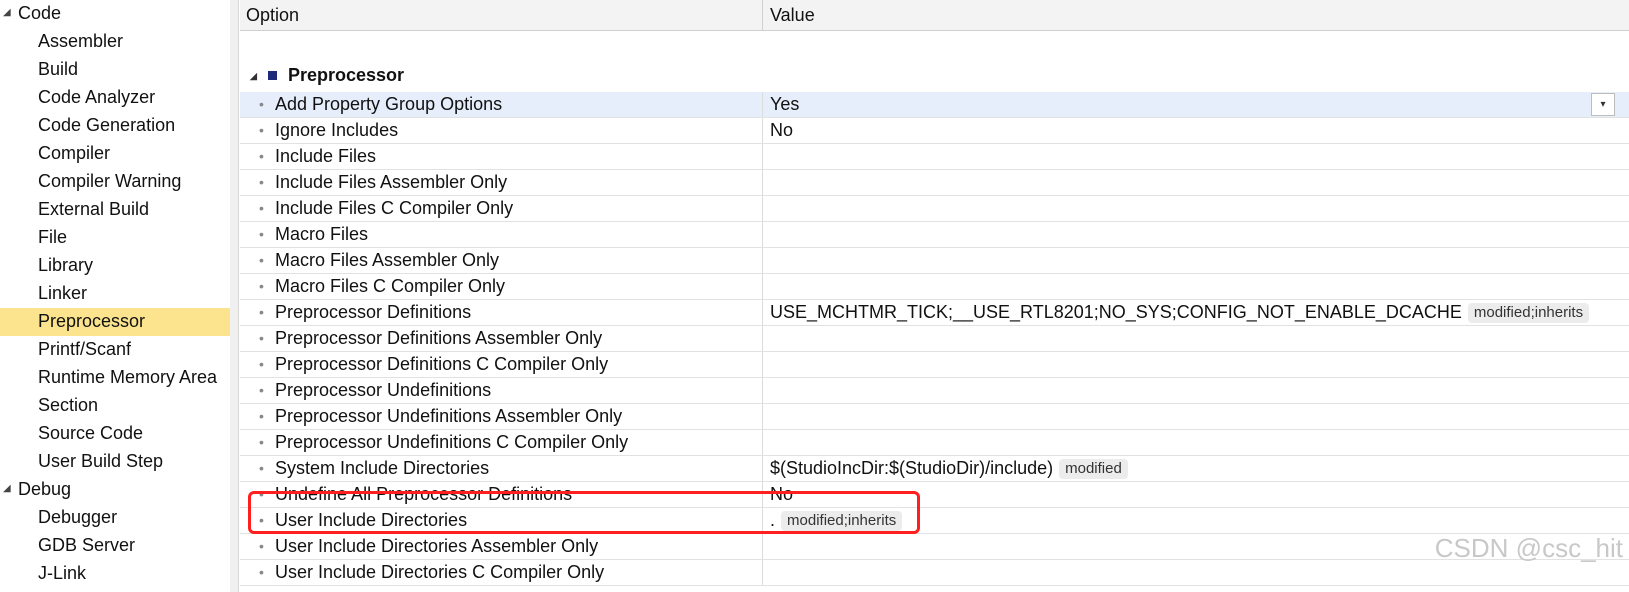  What do you see at coordinates (115, 490) in the screenshot?
I see `tree-group: ◢ Debug` at bounding box center [115, 490].